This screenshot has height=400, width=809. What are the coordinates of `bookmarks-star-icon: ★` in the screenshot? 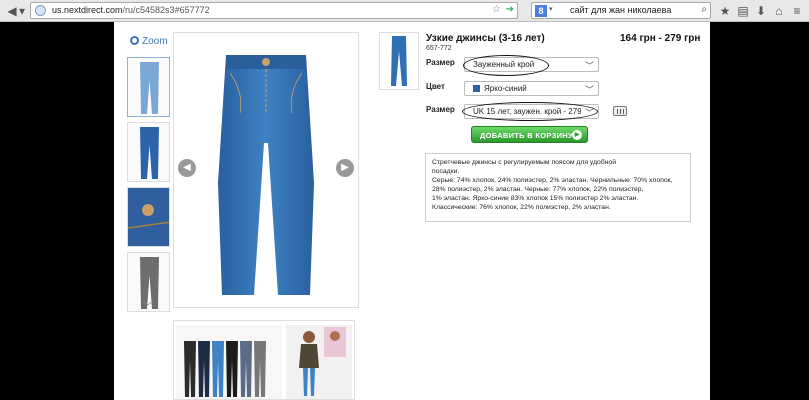 It's located at (725, 11).